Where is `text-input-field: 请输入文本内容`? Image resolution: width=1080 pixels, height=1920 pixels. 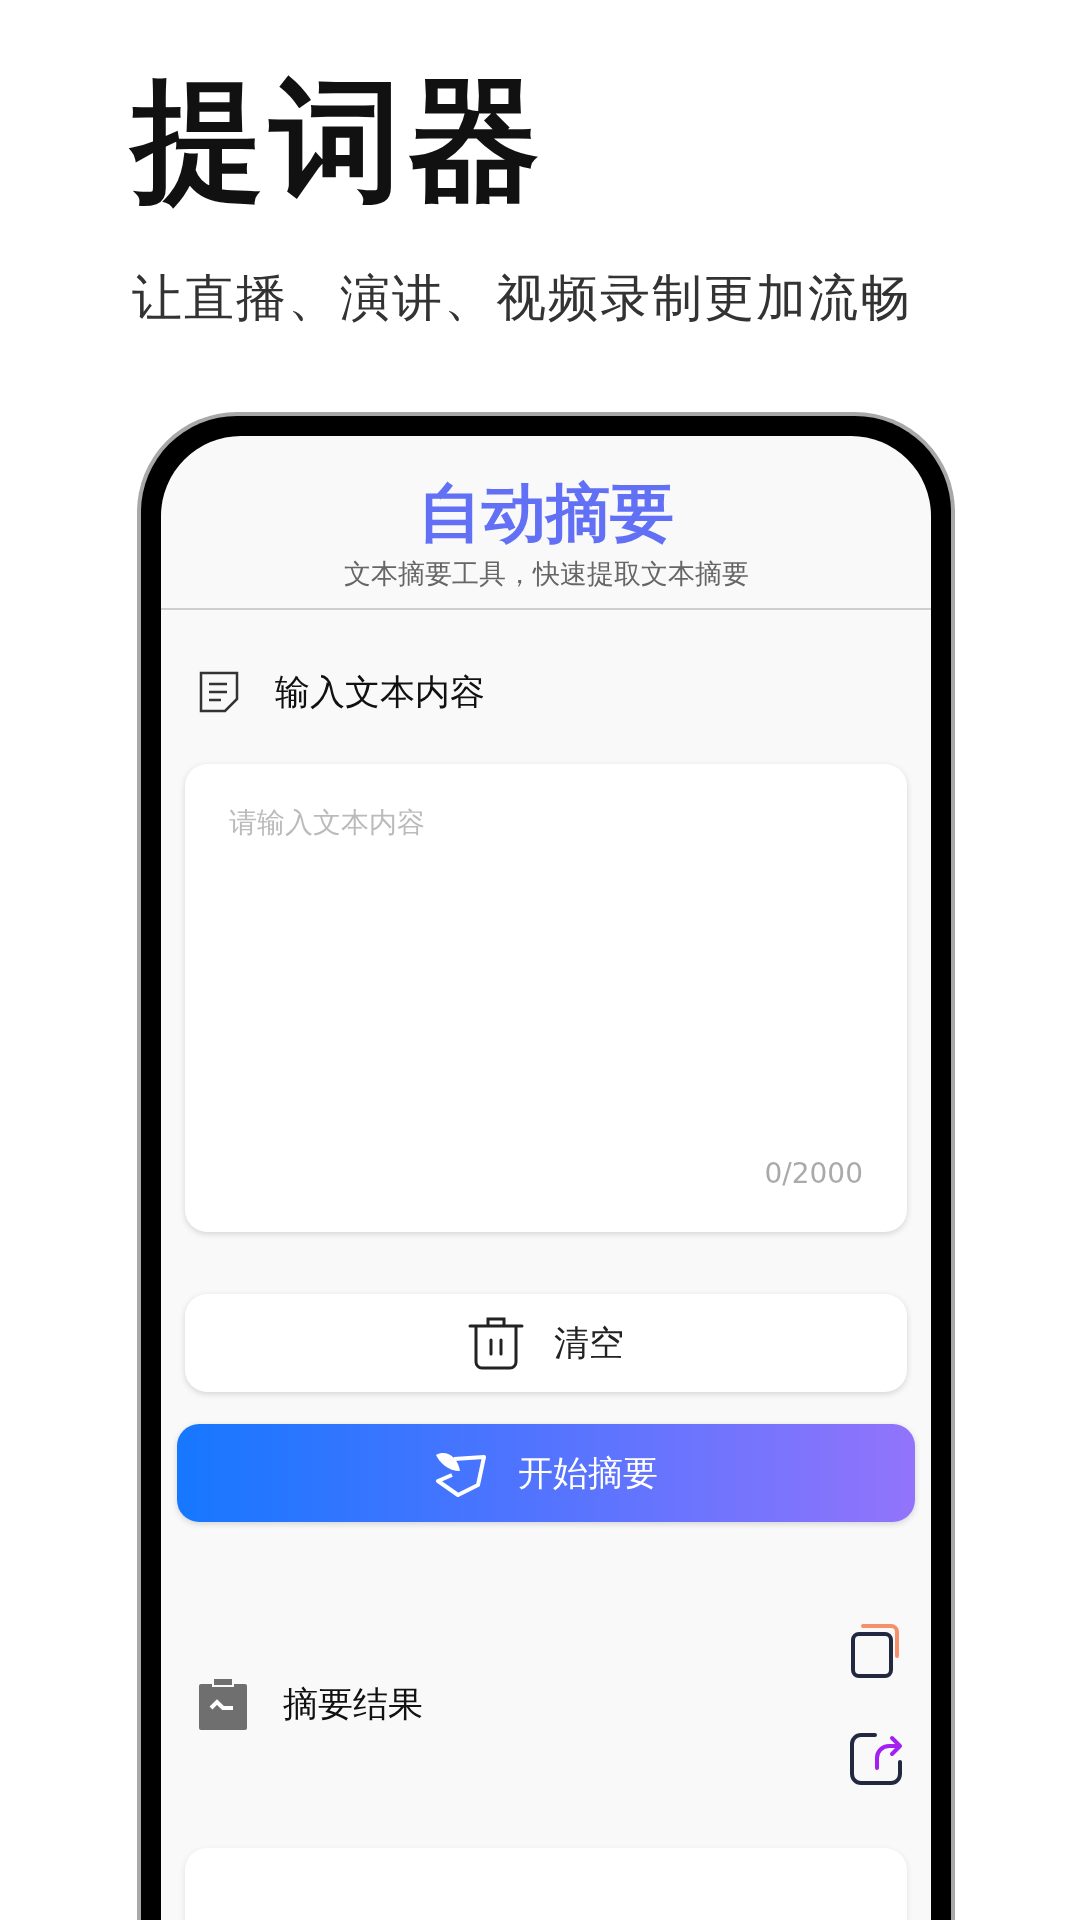 text-input-field: 请输入文本内容 is located at coordinates (546, 954).